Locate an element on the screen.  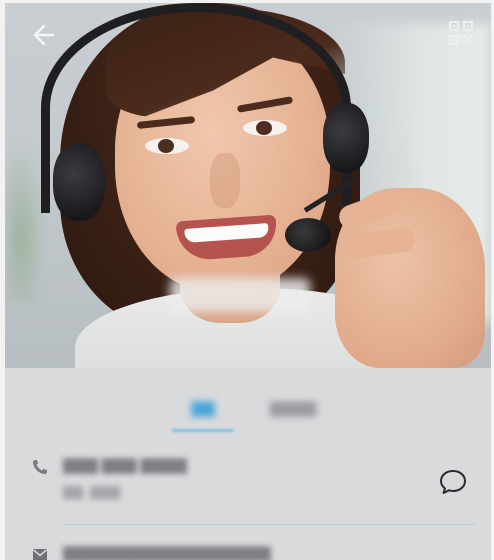
tab-records-label: ▇▇▇▇ is located at coordinates (293, 408).